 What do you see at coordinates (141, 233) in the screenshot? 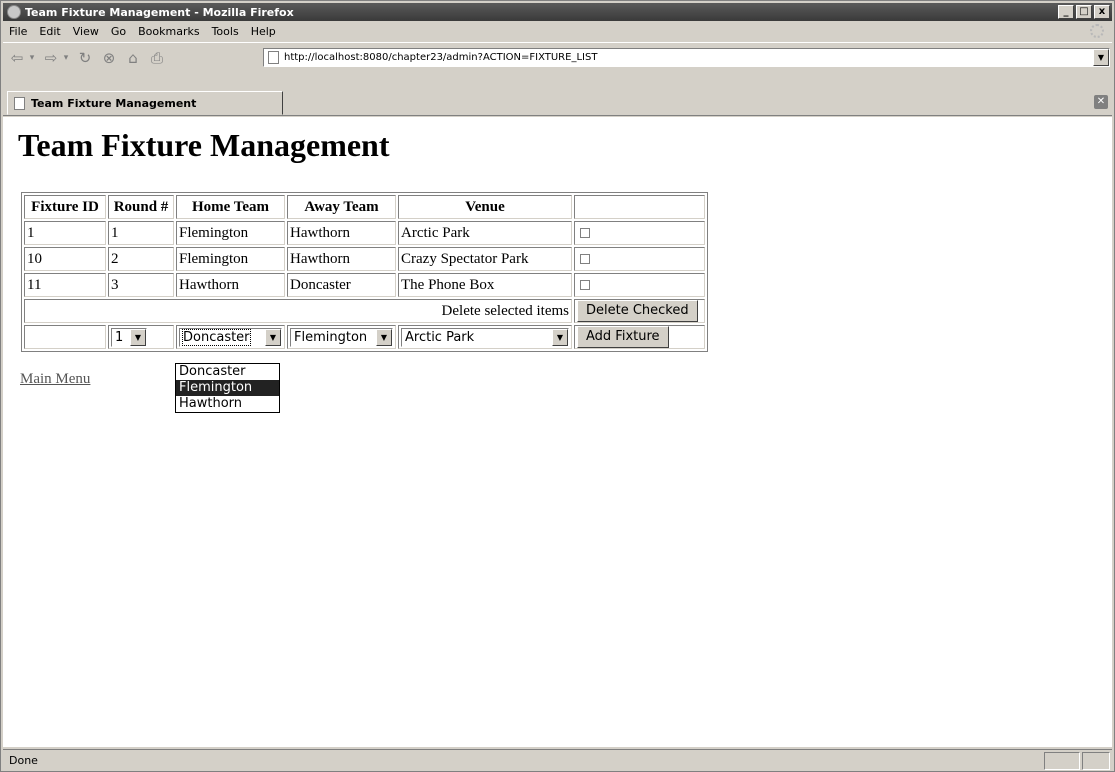
I see `cell-round: 1` at bounding box center [141, 233].